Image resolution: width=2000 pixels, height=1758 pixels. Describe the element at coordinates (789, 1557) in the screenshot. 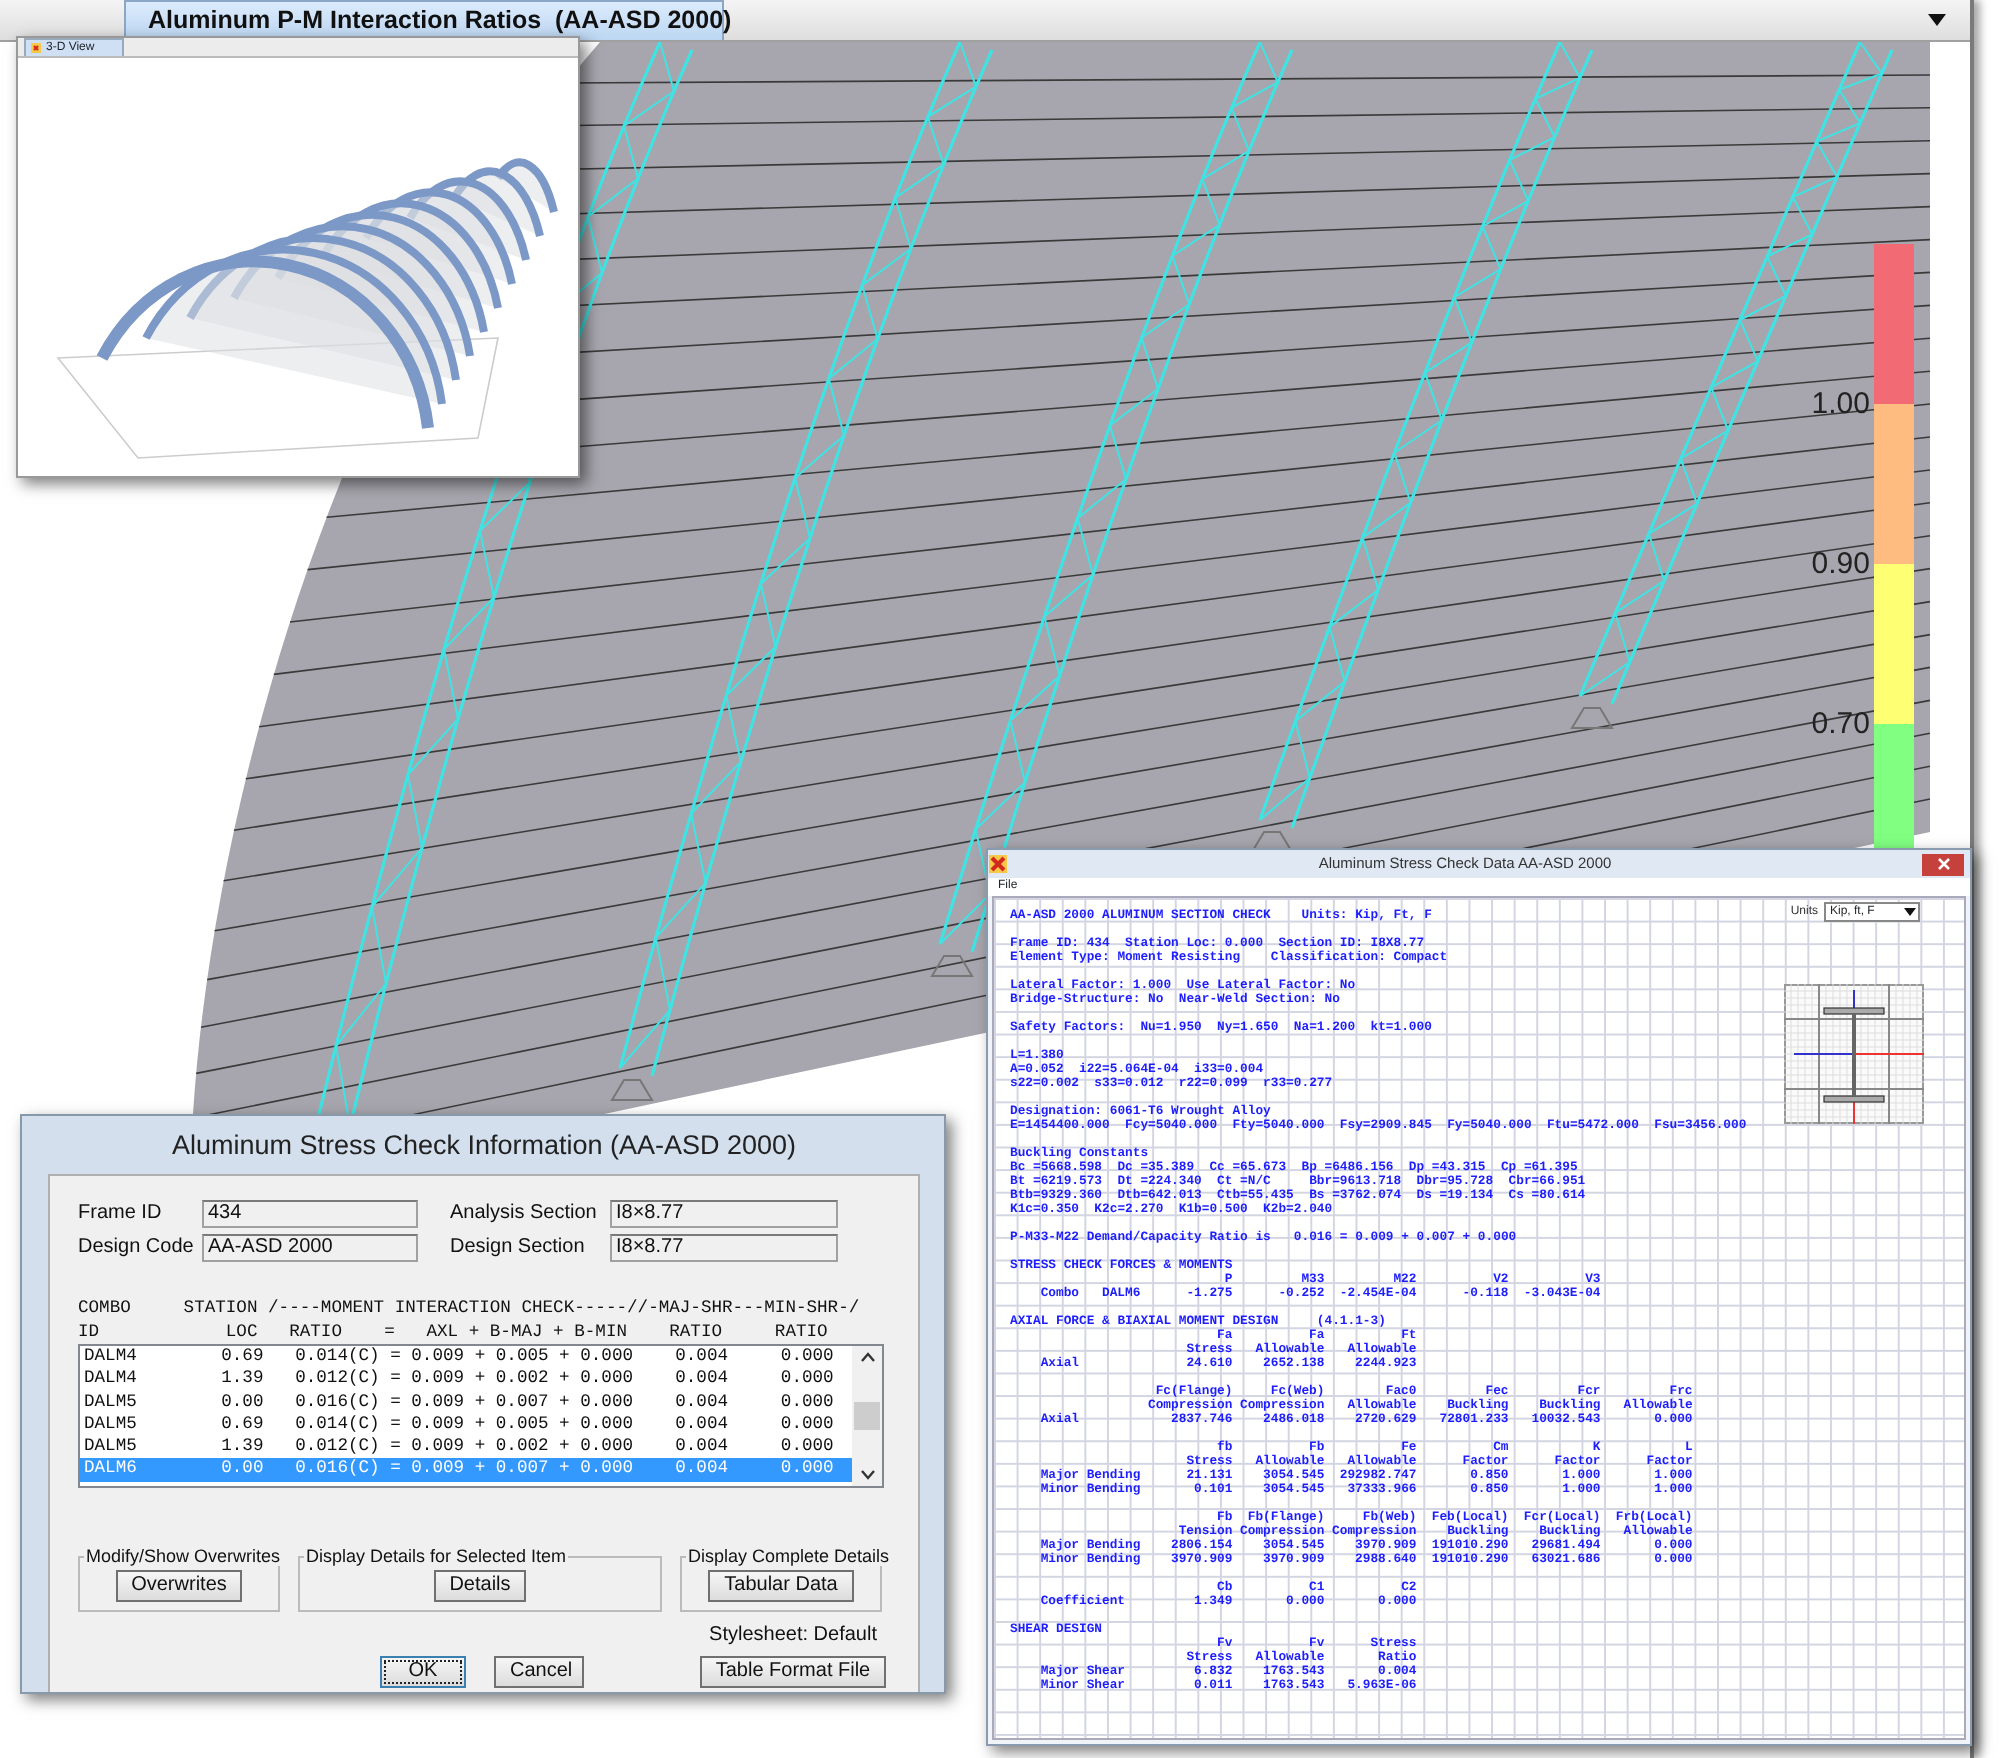

I see `group-label: Display Complete Details` at that location.